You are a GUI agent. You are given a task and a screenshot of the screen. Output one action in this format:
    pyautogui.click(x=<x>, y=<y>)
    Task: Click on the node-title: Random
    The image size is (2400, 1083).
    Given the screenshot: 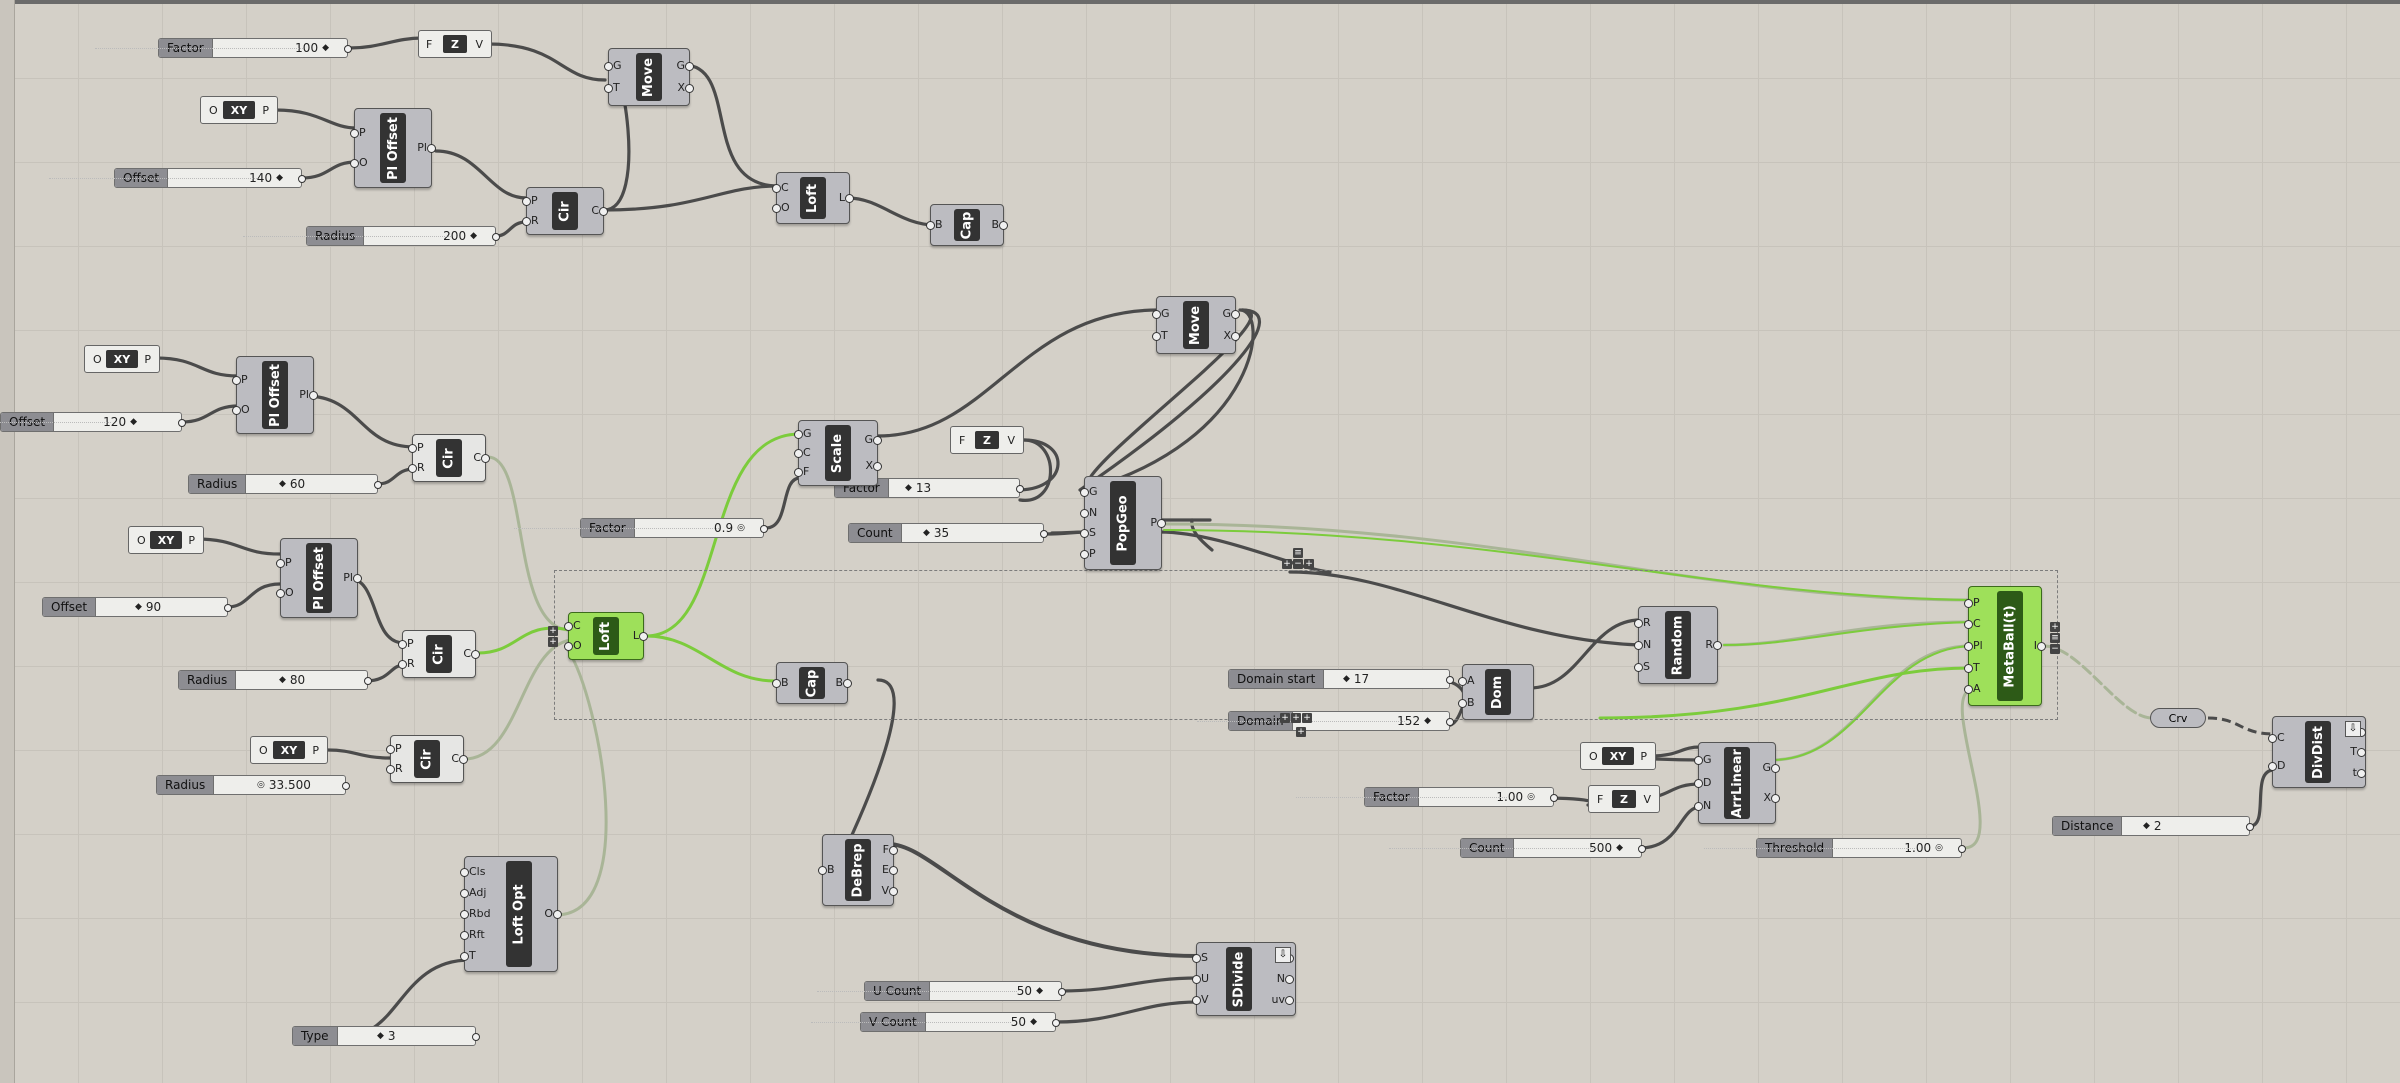 What is the action you would take?
    pyautogui.click(x=1678, y=645)
    